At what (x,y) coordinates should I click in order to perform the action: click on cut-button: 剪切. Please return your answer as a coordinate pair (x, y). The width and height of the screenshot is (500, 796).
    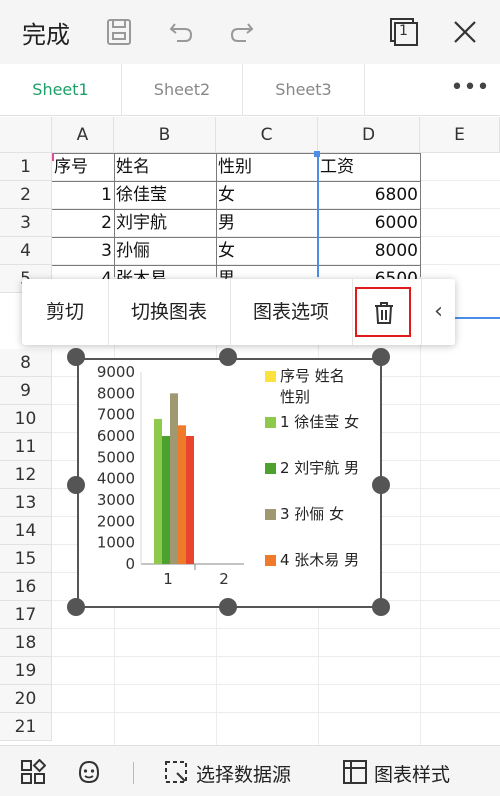
    Looking at the image, I should click on (65, 312).